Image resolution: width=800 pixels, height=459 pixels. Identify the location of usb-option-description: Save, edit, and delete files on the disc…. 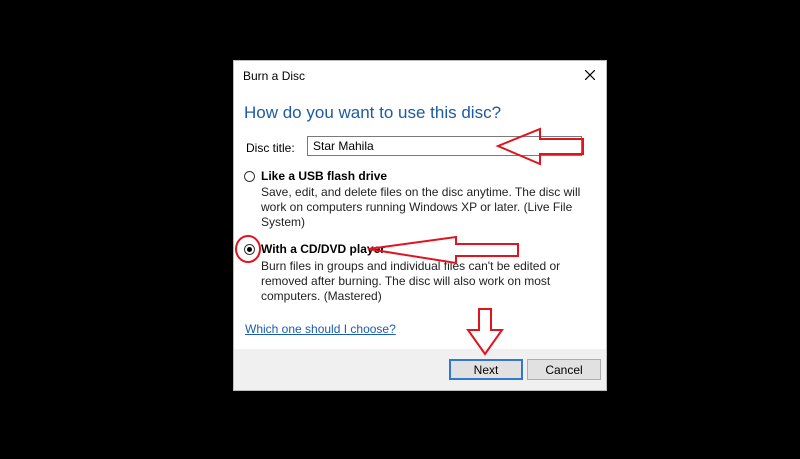
(421, 207).